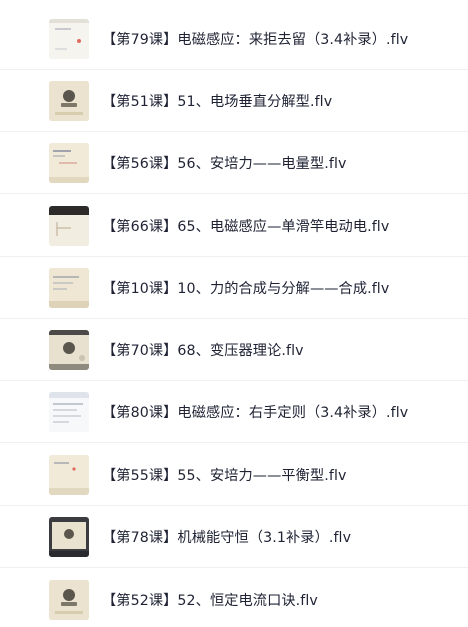 The height and width of the screenshot is (627, 468). I want to click on file-name: 【第52课】52、恒定电流口诀.flv, so click(210, 600).